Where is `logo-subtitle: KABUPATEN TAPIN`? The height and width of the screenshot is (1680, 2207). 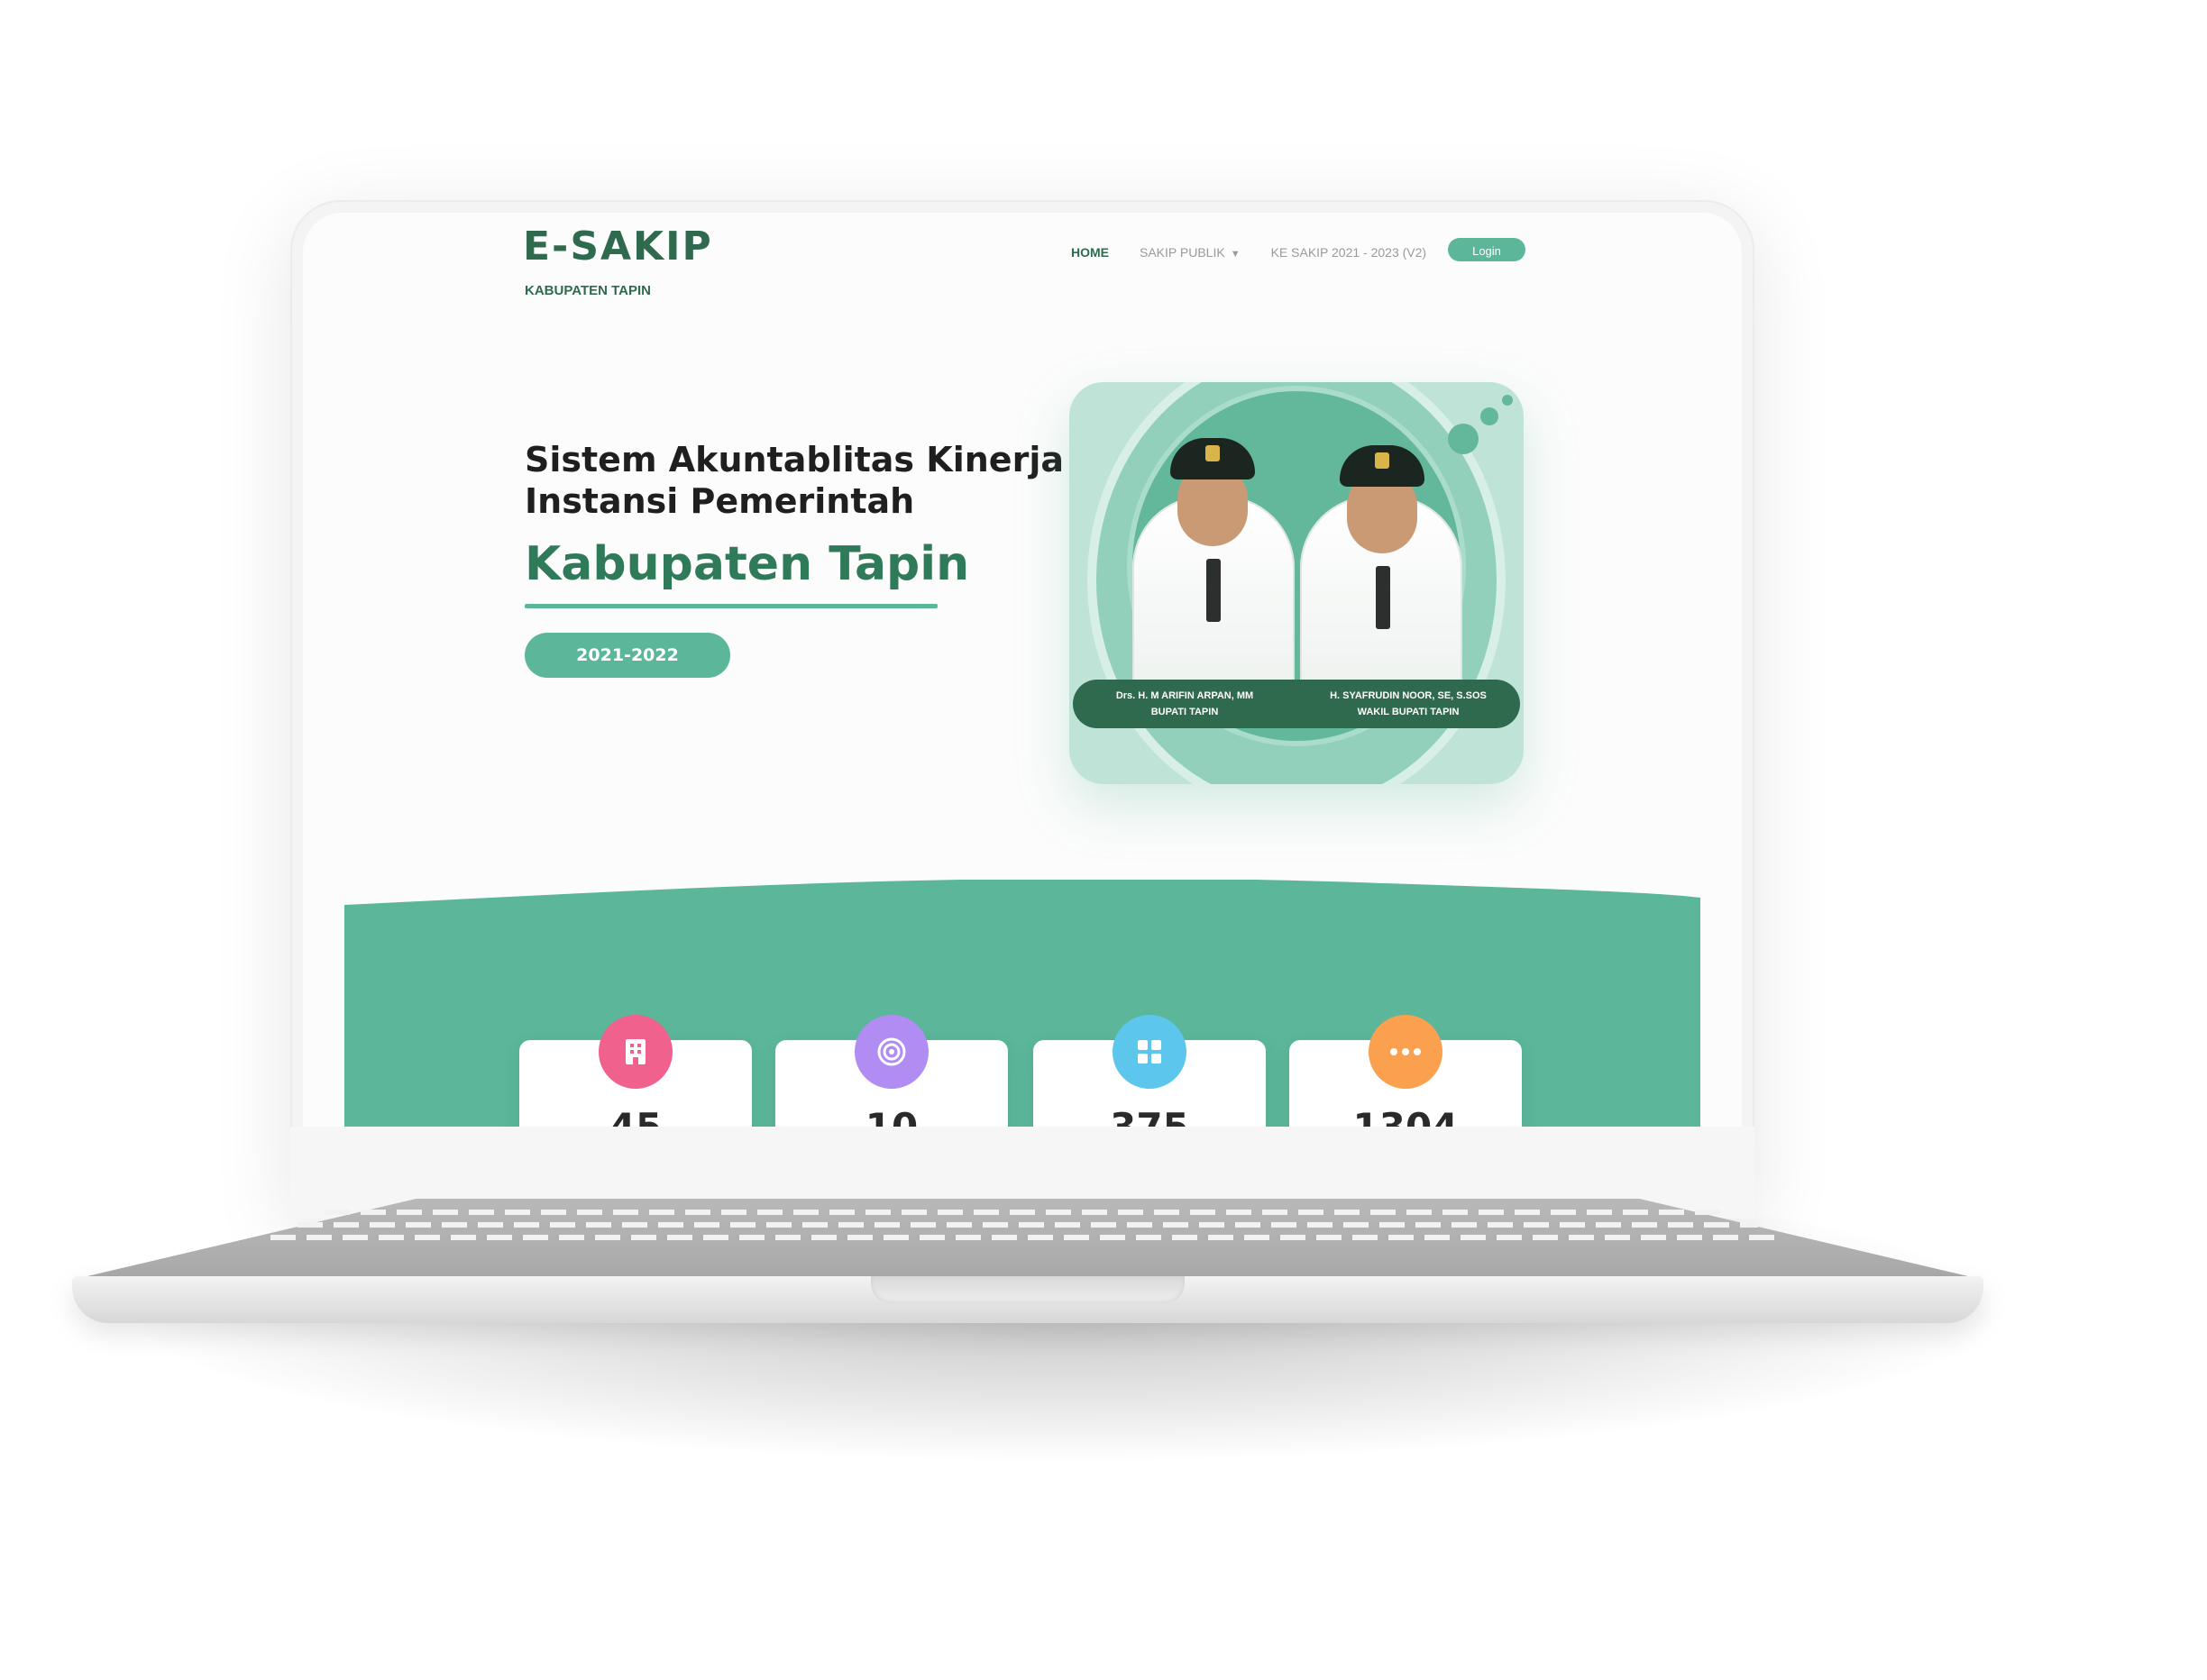
logo-subtitle: KABUPATEN TAPIN is located at coordinates (588, 290).